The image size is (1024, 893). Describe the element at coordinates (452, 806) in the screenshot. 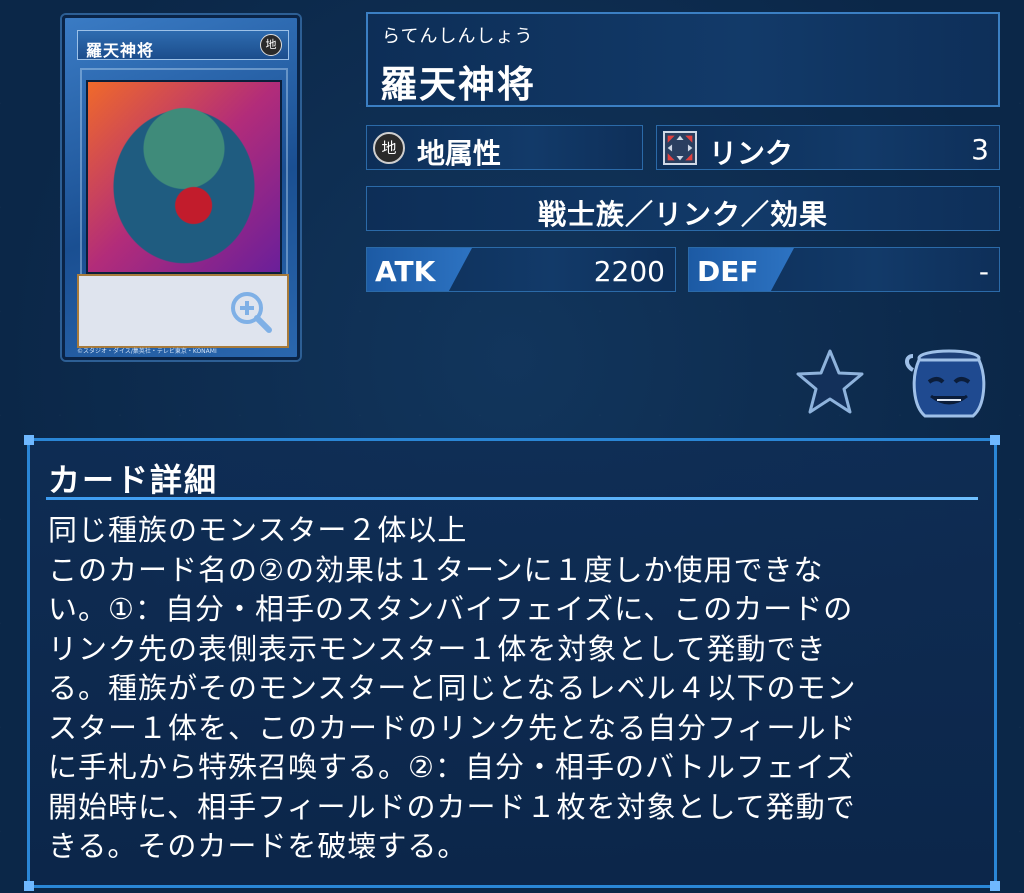

I see `effect-line: 開始時に、相手フィールドのカード１枚を対象として発動で` at that location.